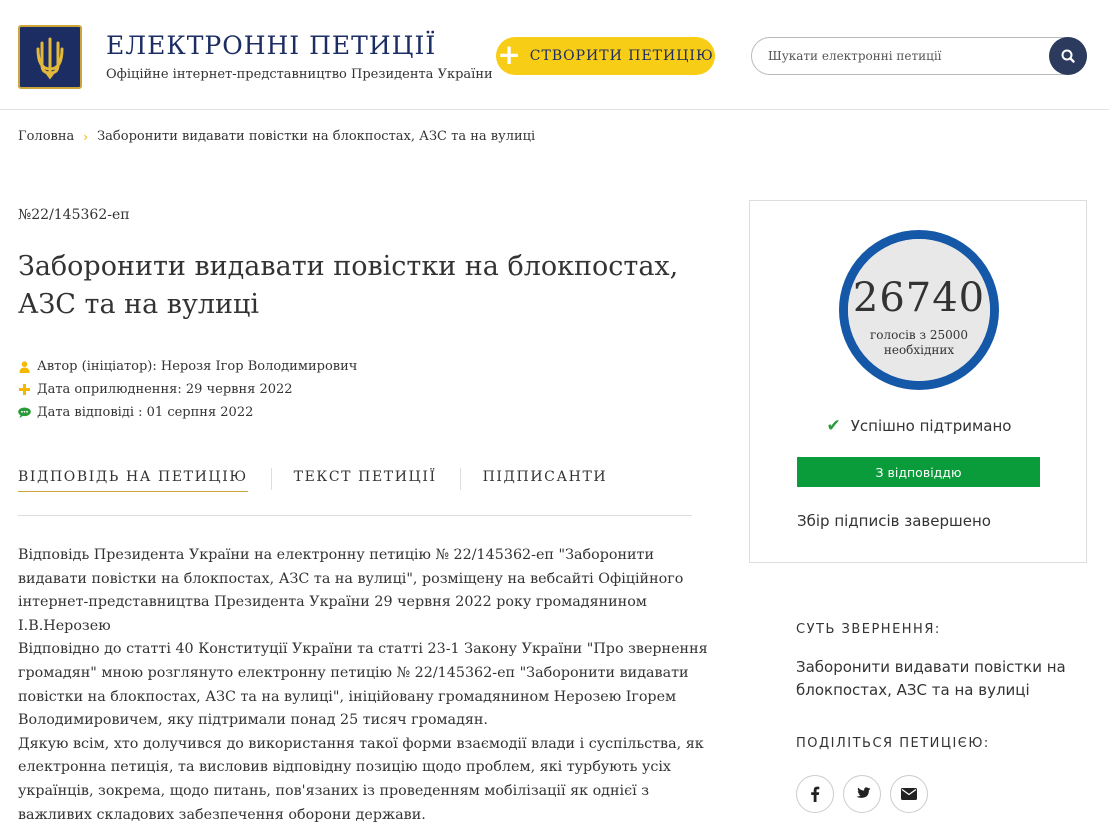  Describe the element at coordinates (24, 389) in the screenshot. I see `plus-small-icon` at that location.